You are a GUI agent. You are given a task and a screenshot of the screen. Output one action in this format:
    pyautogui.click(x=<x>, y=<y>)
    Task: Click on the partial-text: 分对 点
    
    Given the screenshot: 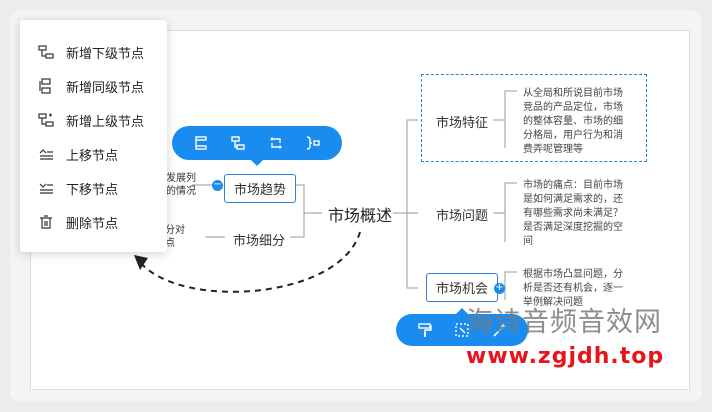 What is the action you would take?
    pyautogui.click(x=175, y=237)
    